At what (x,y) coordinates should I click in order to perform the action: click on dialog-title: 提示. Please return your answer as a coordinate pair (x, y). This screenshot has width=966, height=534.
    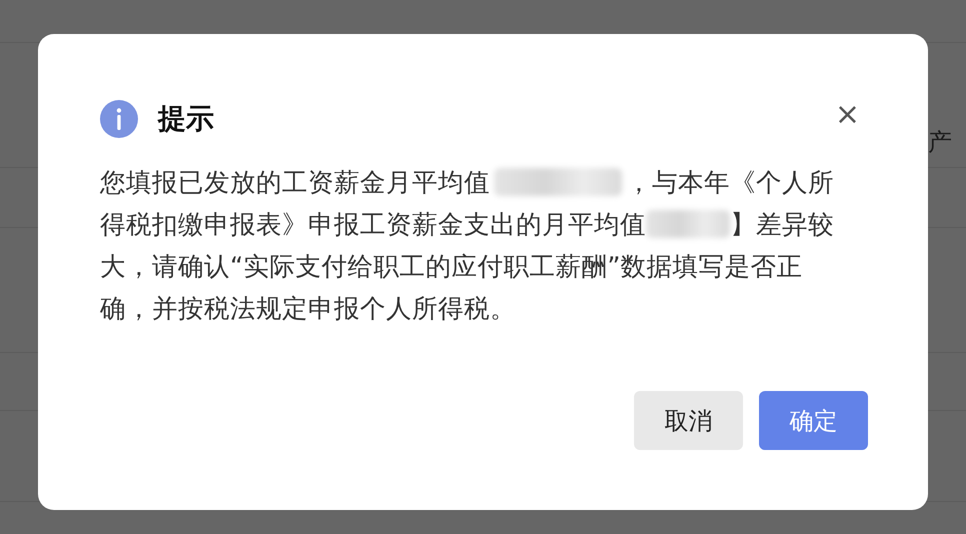
    Looking at the image, I should click on (186, 119).